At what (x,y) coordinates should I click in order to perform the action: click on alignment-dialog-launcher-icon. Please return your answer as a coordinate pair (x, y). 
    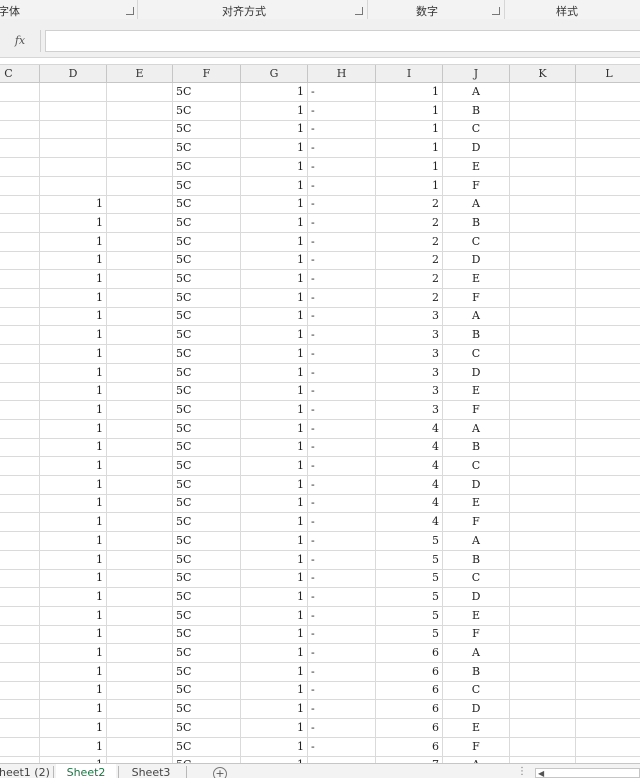
    Looking at the image, I should click on (359, 11).